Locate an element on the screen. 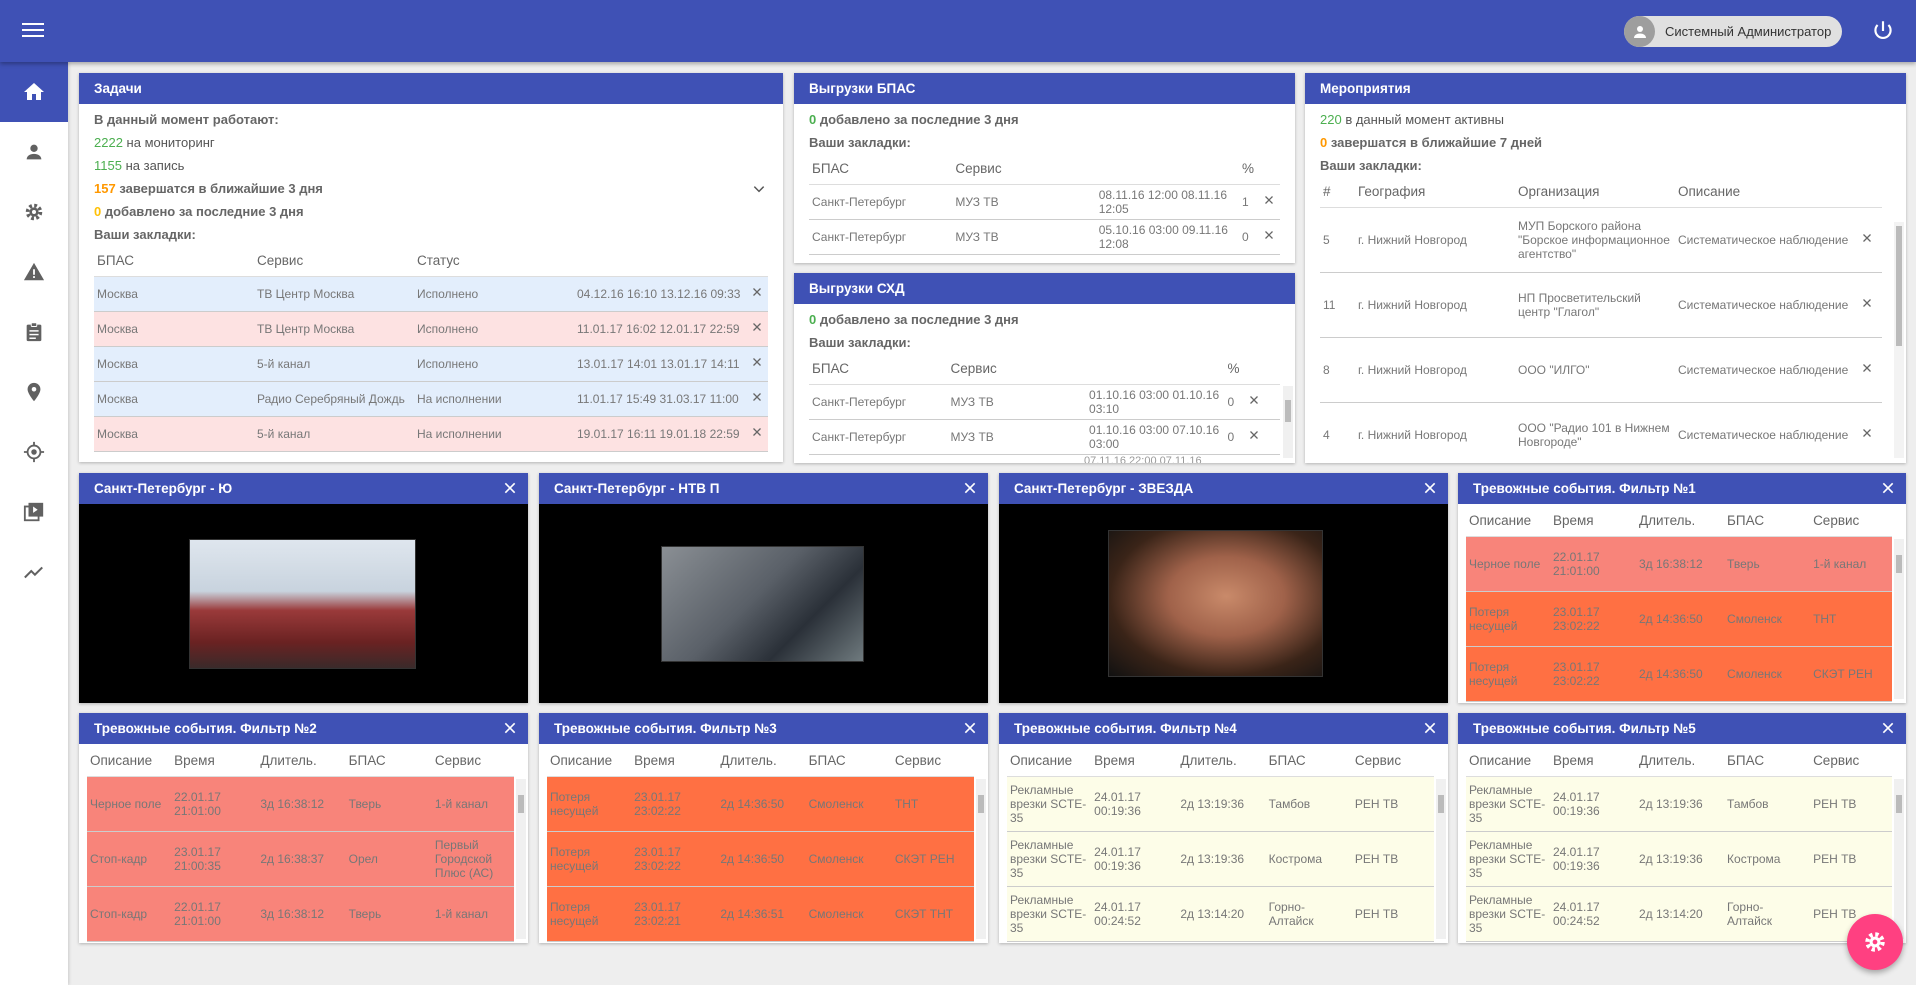  cell-number: 8 is located at coordinates (1337, 370).